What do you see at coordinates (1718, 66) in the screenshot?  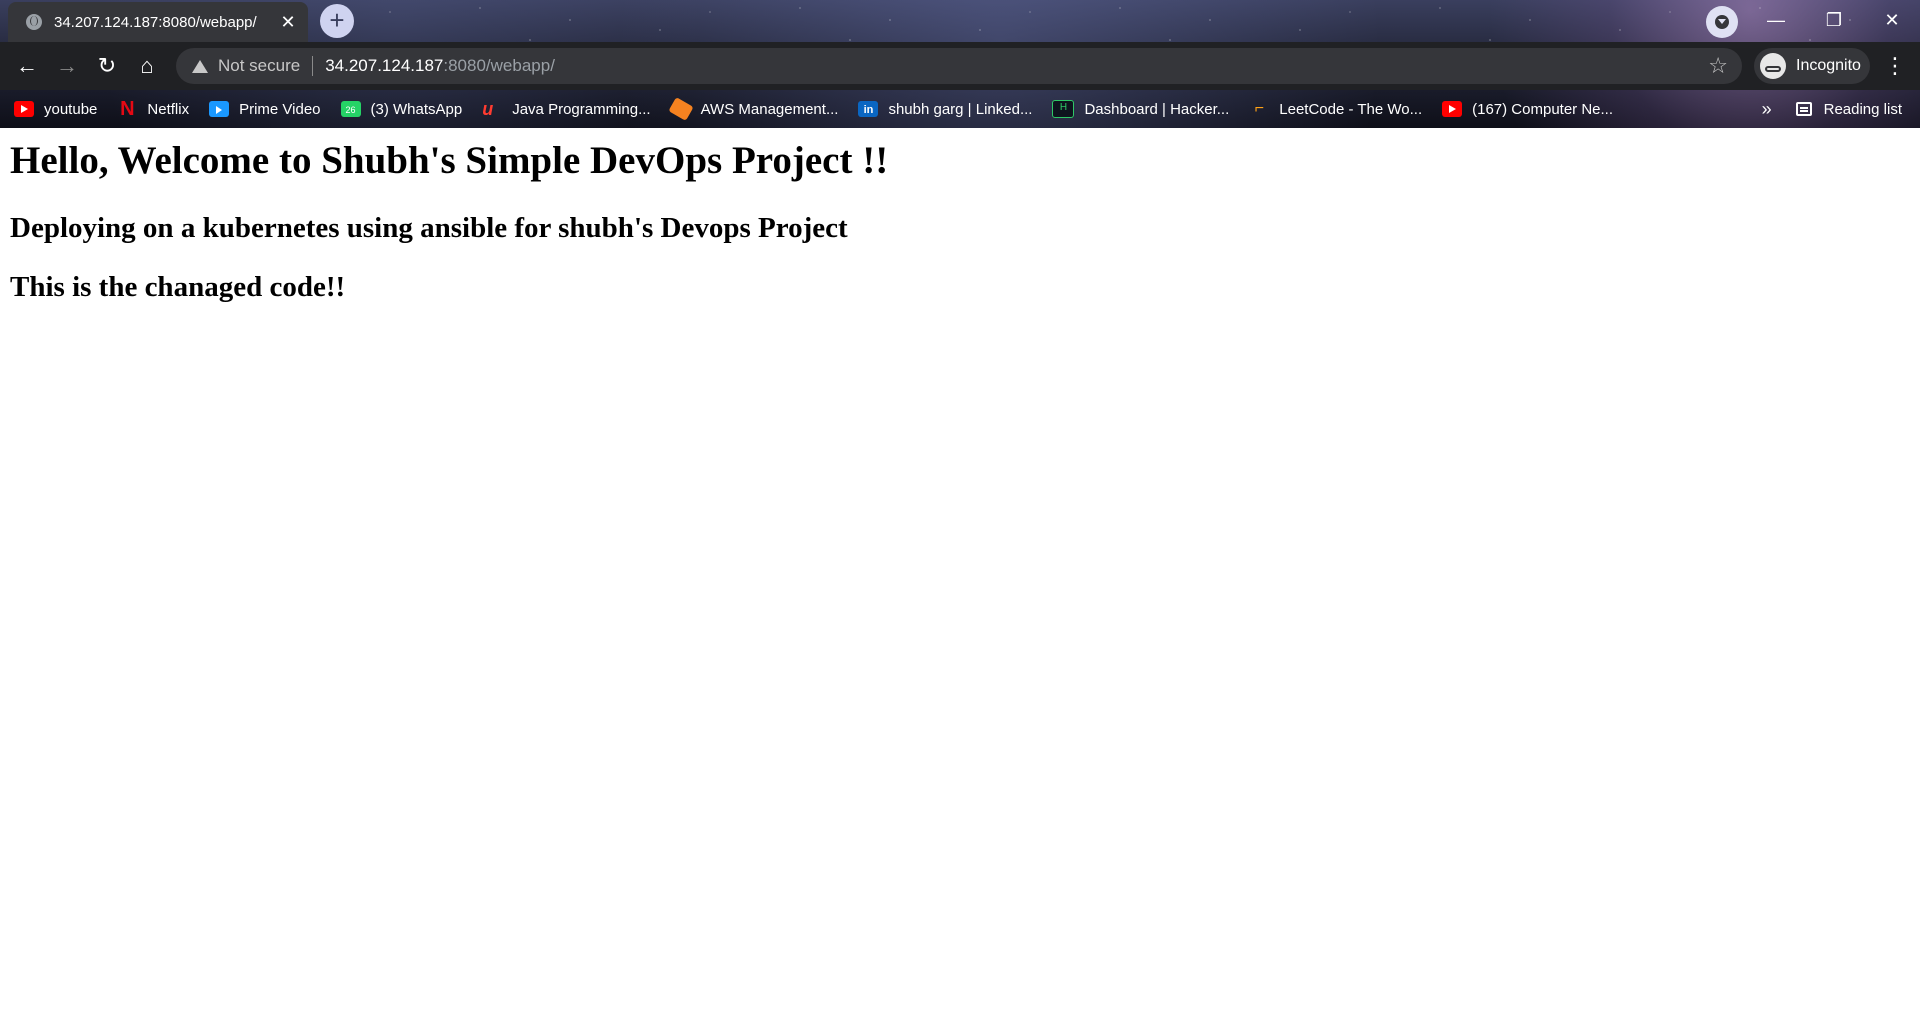 I see `bookmark-star-icon: ☆` at bounding box center [1718, 66].